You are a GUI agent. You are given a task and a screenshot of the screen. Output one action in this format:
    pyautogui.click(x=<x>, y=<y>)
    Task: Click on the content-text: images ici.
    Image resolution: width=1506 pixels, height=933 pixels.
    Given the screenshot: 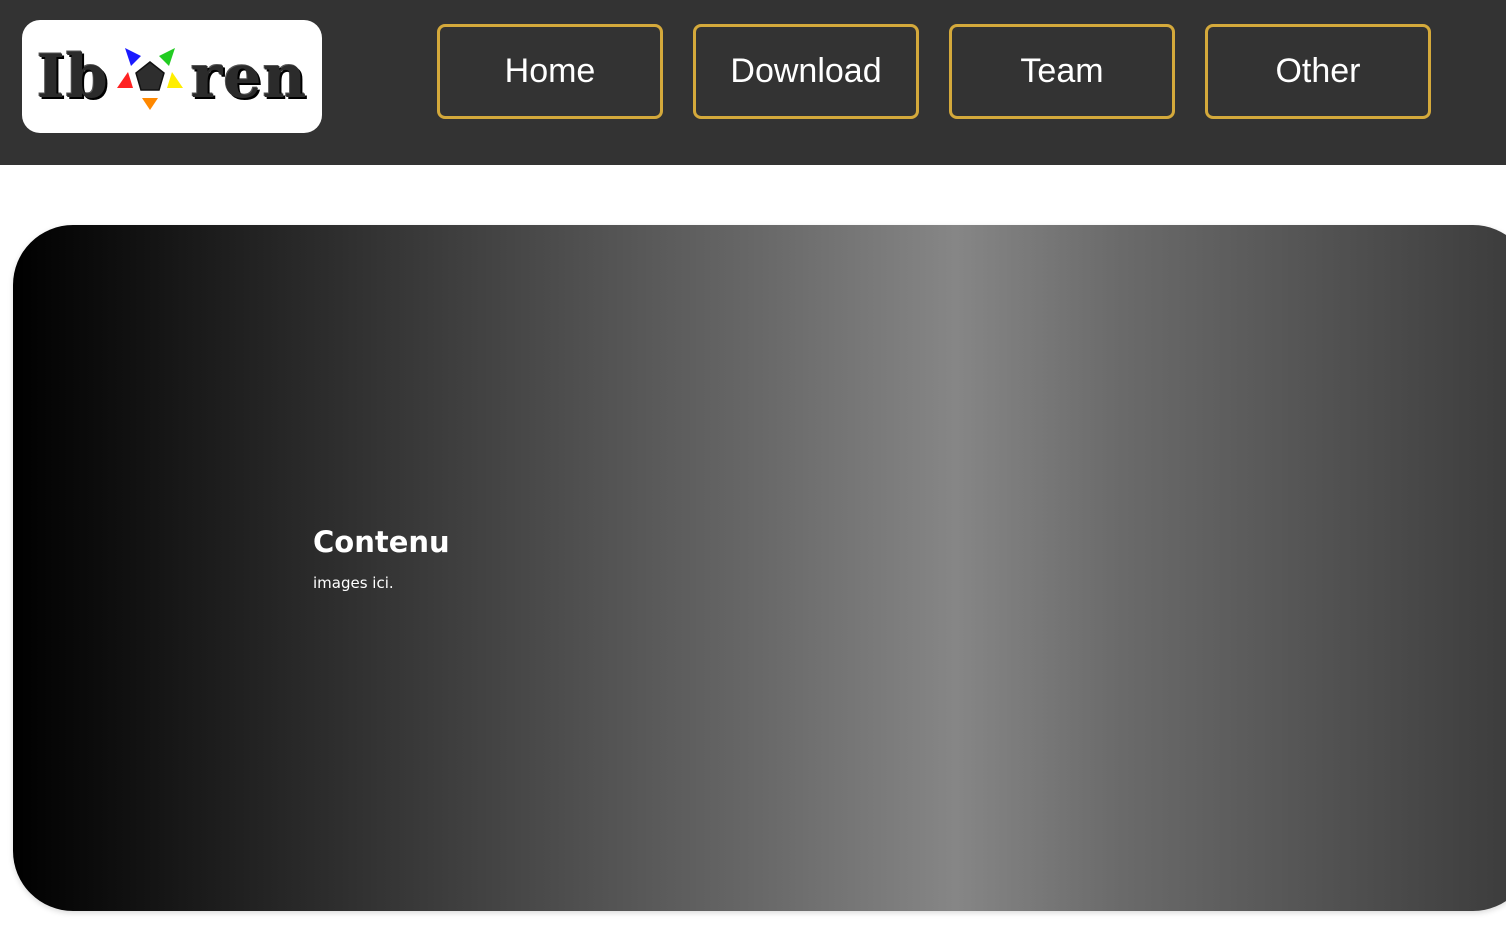 What is the action you would take?
    pyautogui.click(x=353, y=583)
    